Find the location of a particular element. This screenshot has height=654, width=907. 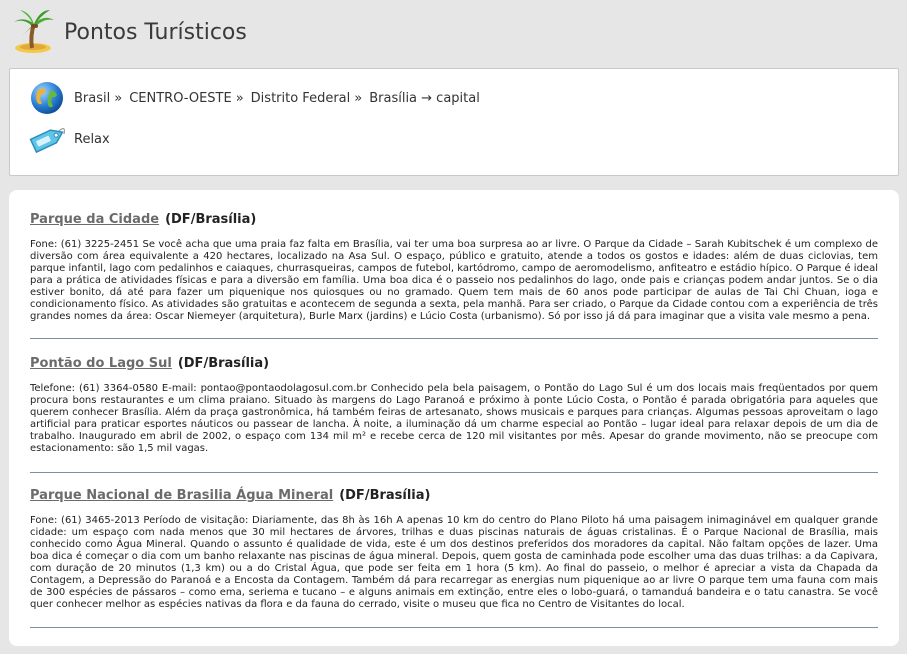

breadcrumb-item-state: Distrito Federal is located at coordinates (301, 98).